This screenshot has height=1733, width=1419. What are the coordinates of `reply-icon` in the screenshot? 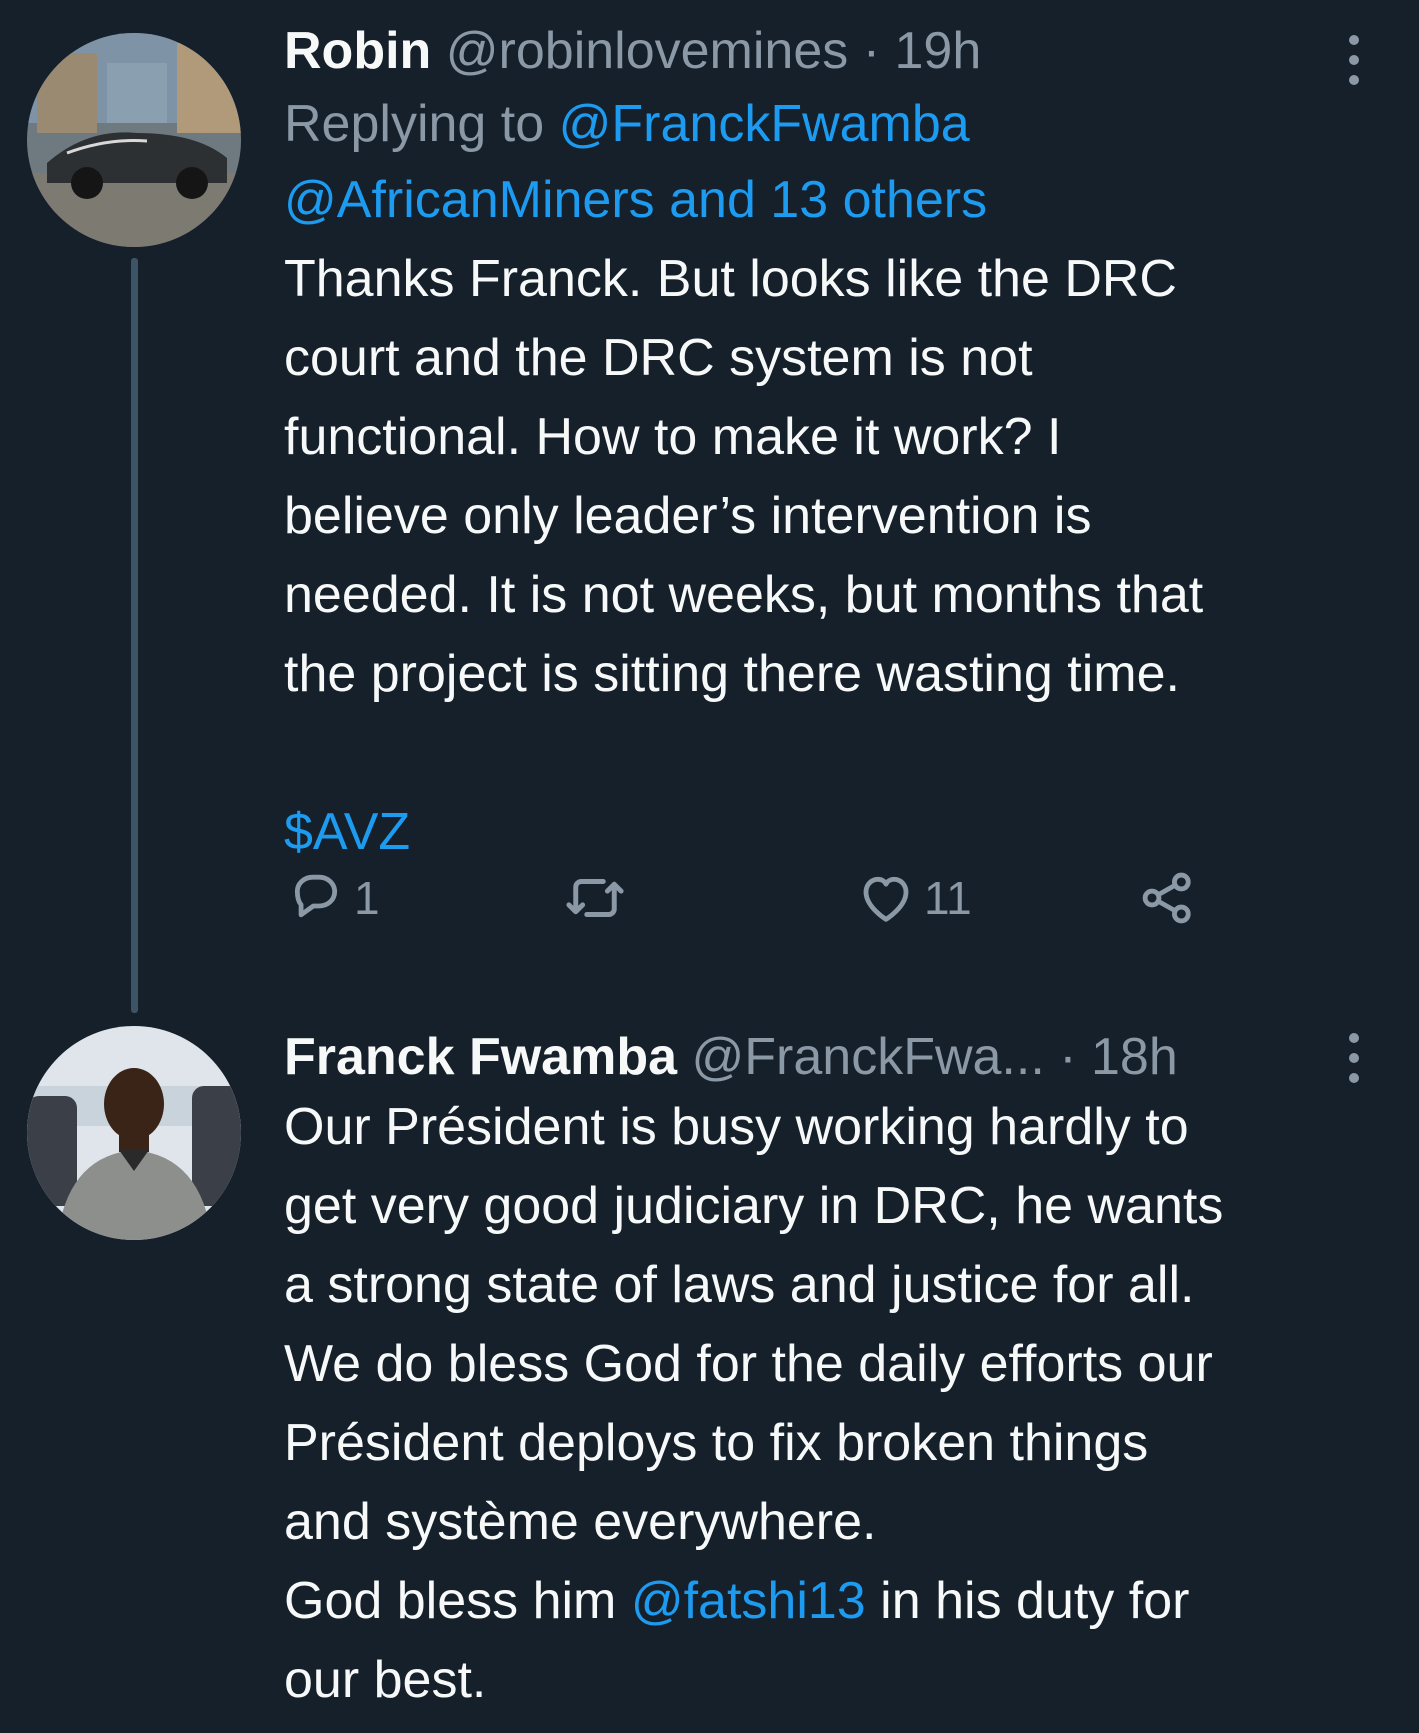 It's located at (316, 896).